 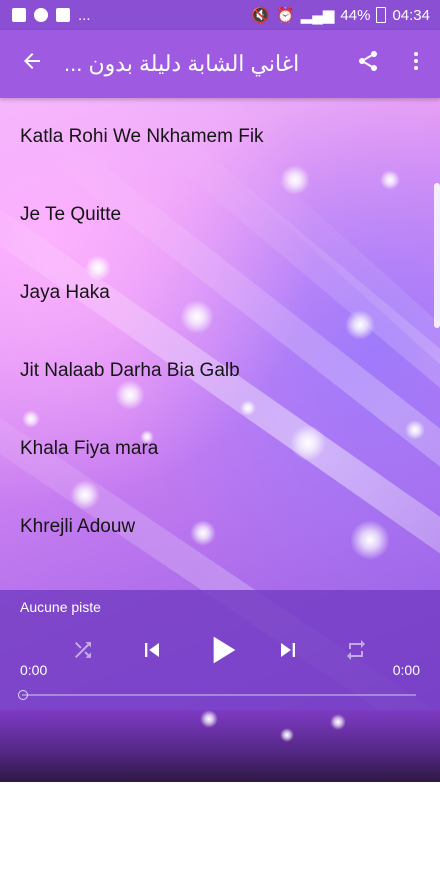 What do you see at coordinates (285, 15) in the screenshot?
I see `alarm-icon: ⏰` at bounding box center [285, 15].